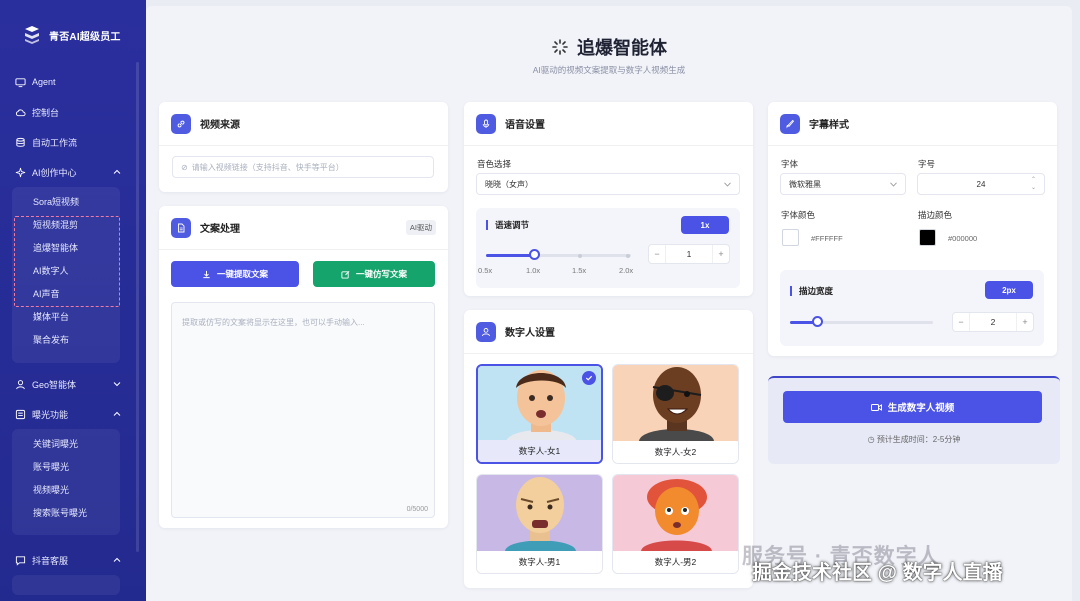 This screenshot has width=1080, height=601. What do you see at coordinates (1009, 290) in the screenshot?
I see `stroke-width-badge: 2px` at bounding box center [1009, 290].